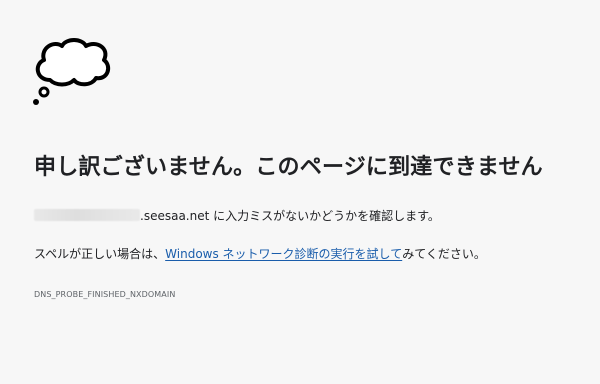 Image resolution: width=600 pixels, height=384 pixels. I want to click on thought-bubble-cloud-icon, so click(72, 71).